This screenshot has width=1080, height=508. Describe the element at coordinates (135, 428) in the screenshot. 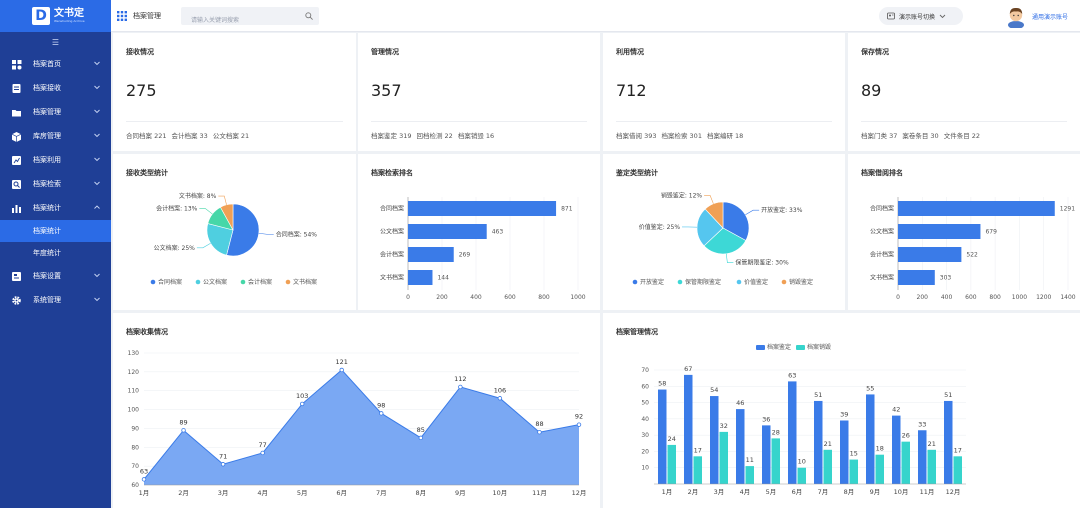

I see `y-tick-label: 90` at that location.